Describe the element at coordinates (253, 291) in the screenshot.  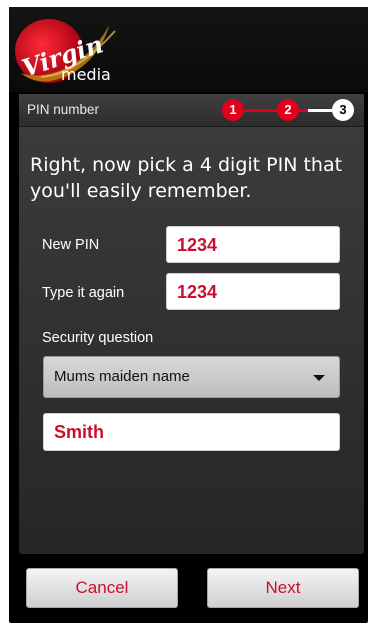
I see `confirm-pin-input: 1234` at that location.